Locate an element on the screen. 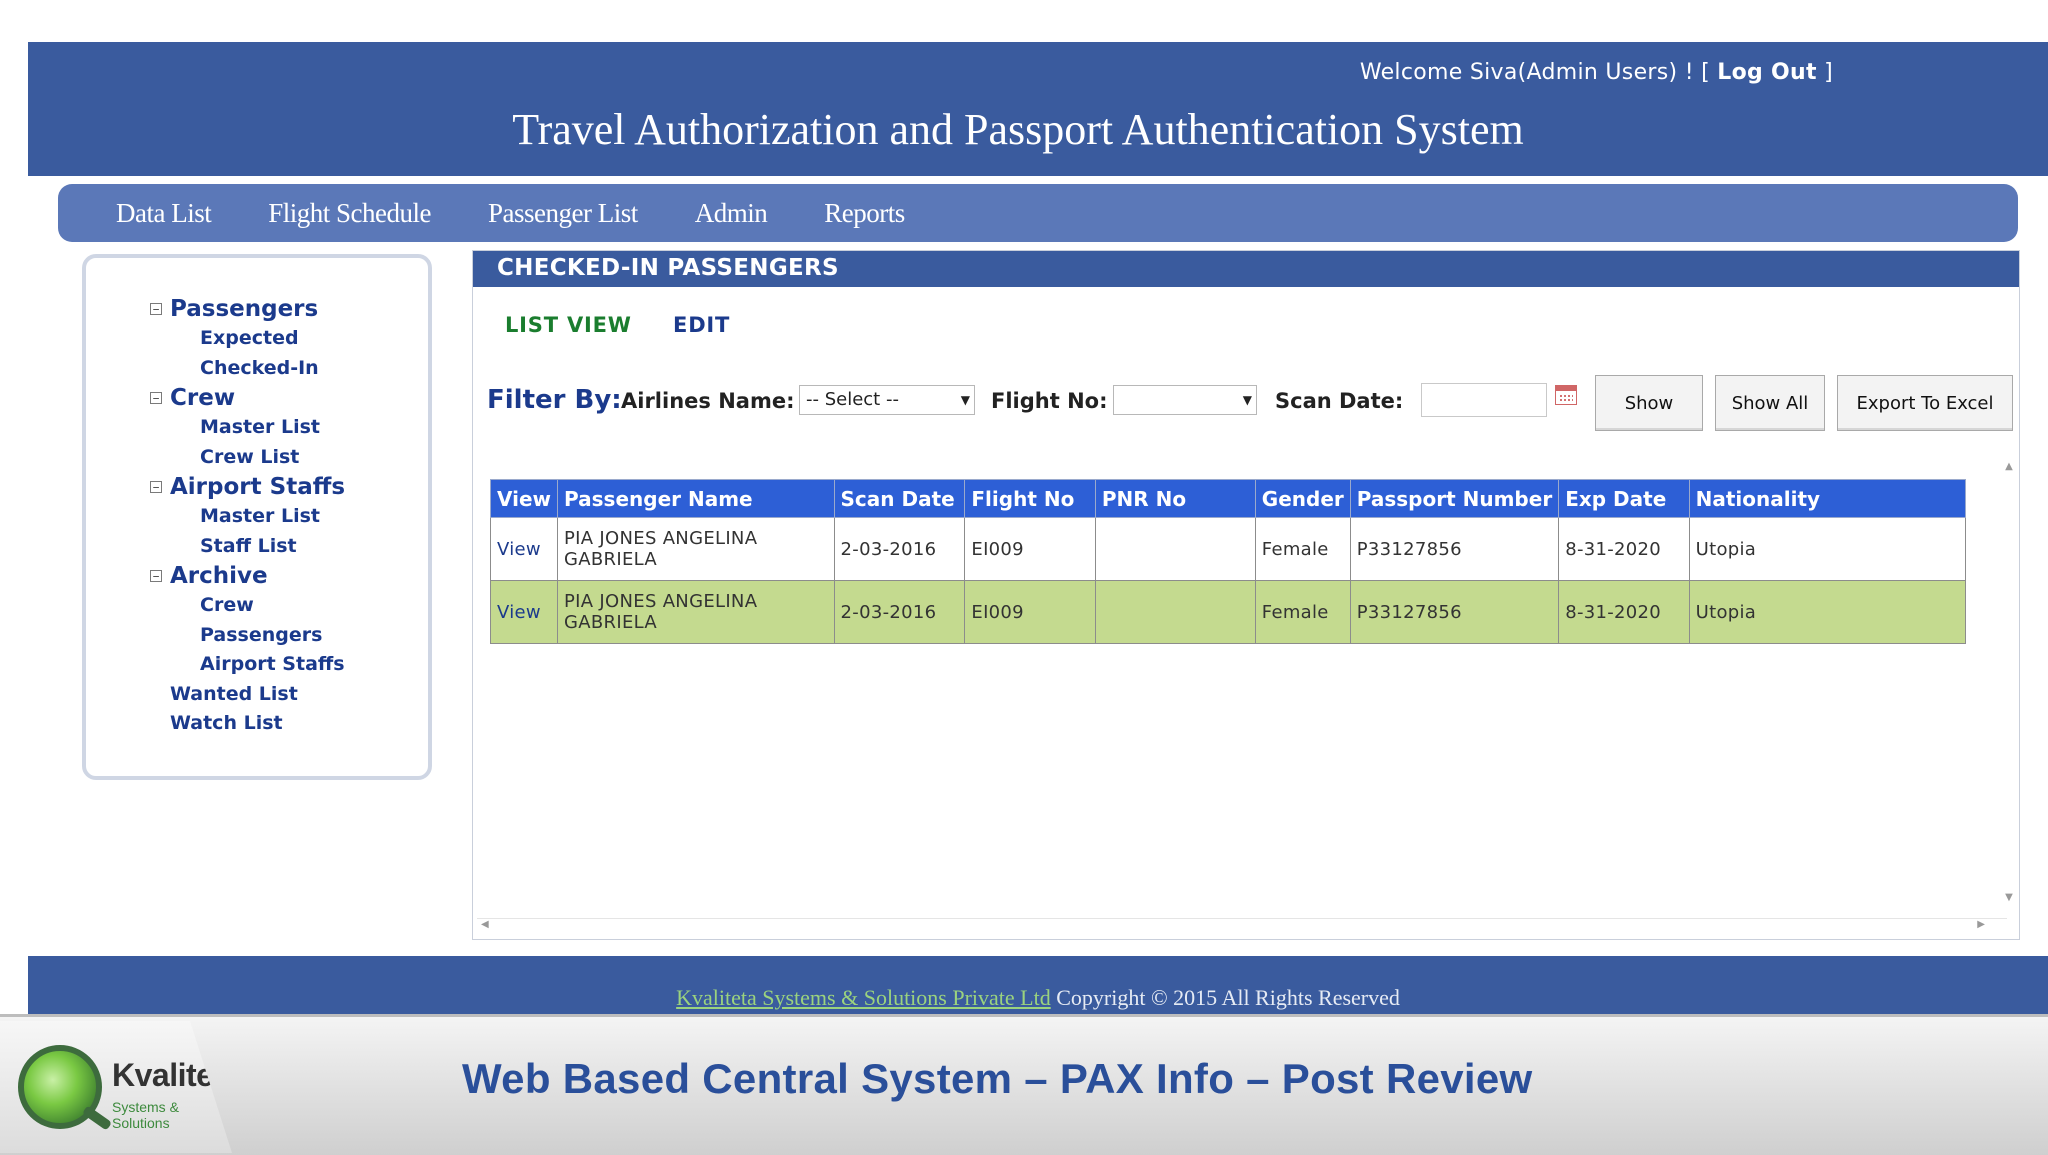  tree-item-wanted-list: Wanted List is located at coordinates (247, 695).